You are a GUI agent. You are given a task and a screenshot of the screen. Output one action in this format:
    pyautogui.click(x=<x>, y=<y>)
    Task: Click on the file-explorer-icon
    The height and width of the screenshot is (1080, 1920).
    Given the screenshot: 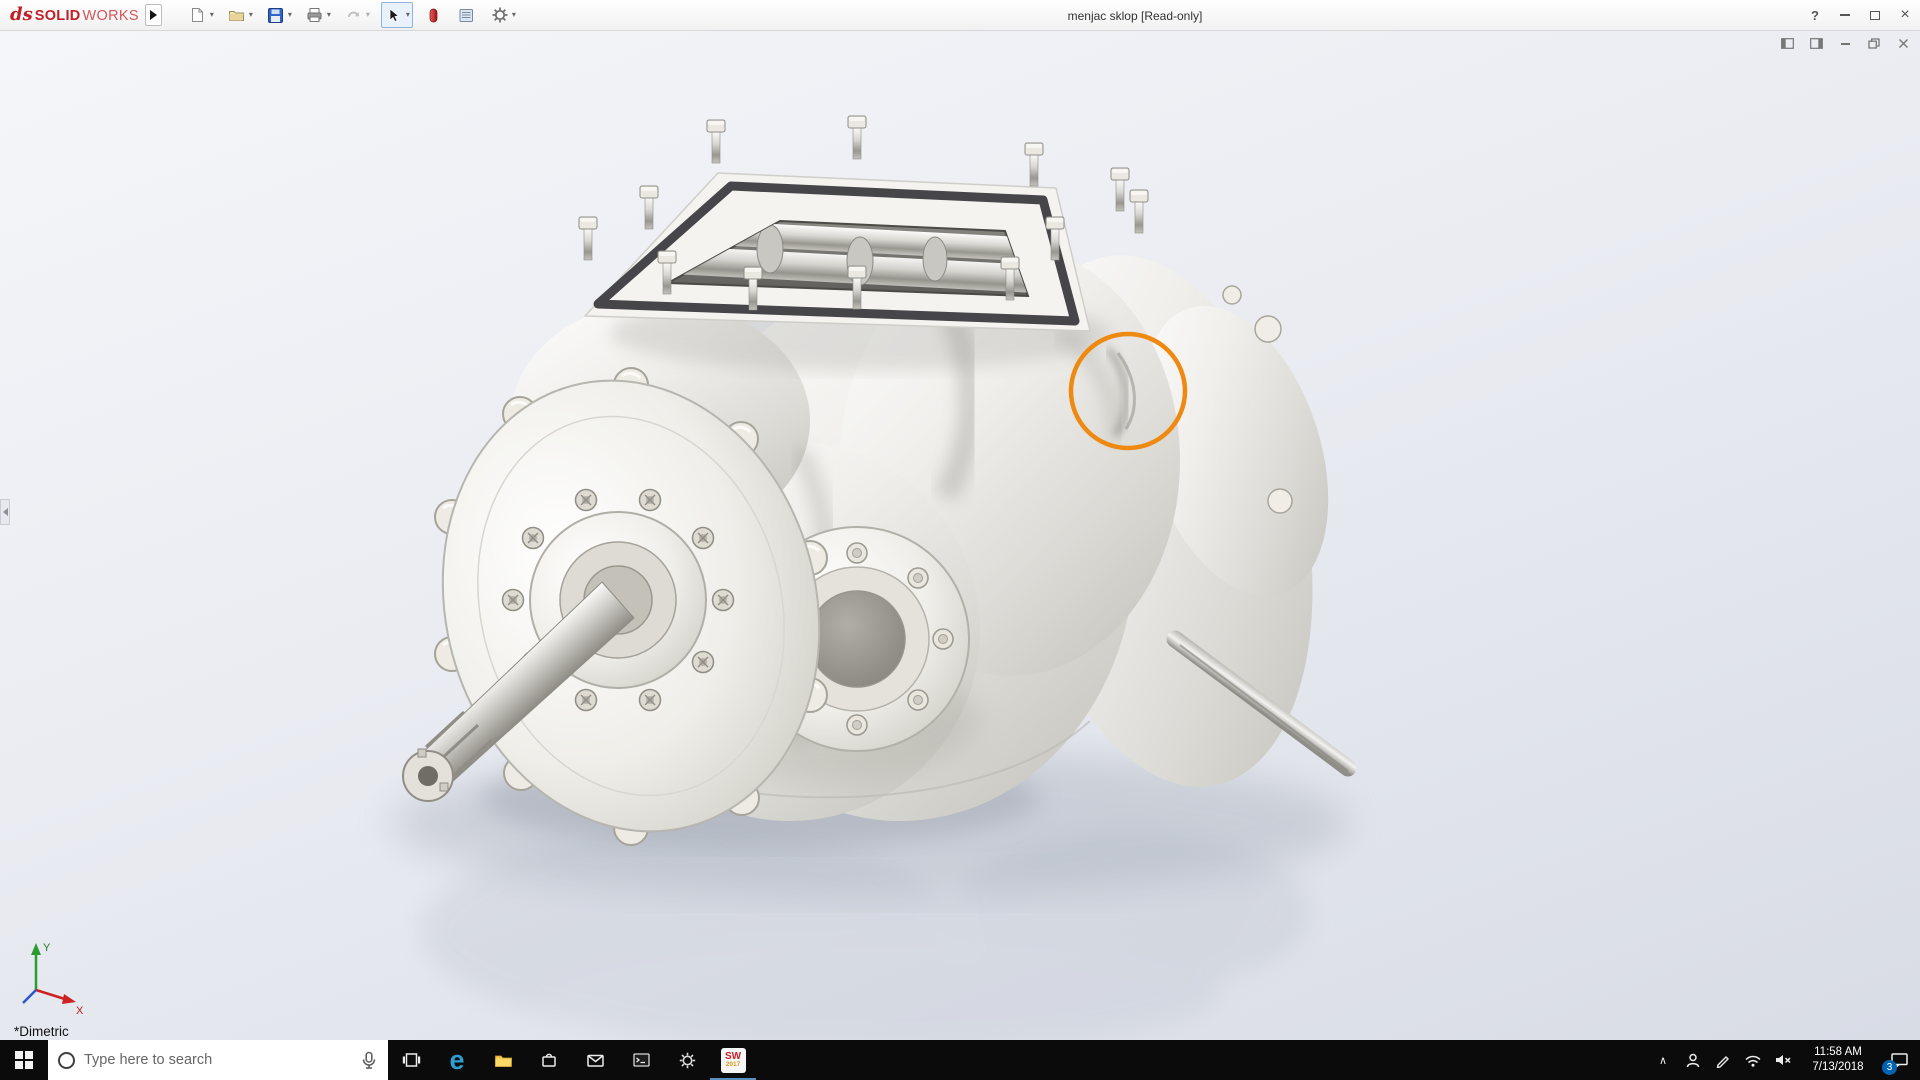 What is the action you would take?
    pyautogui.click(x=503, y=1061)
    